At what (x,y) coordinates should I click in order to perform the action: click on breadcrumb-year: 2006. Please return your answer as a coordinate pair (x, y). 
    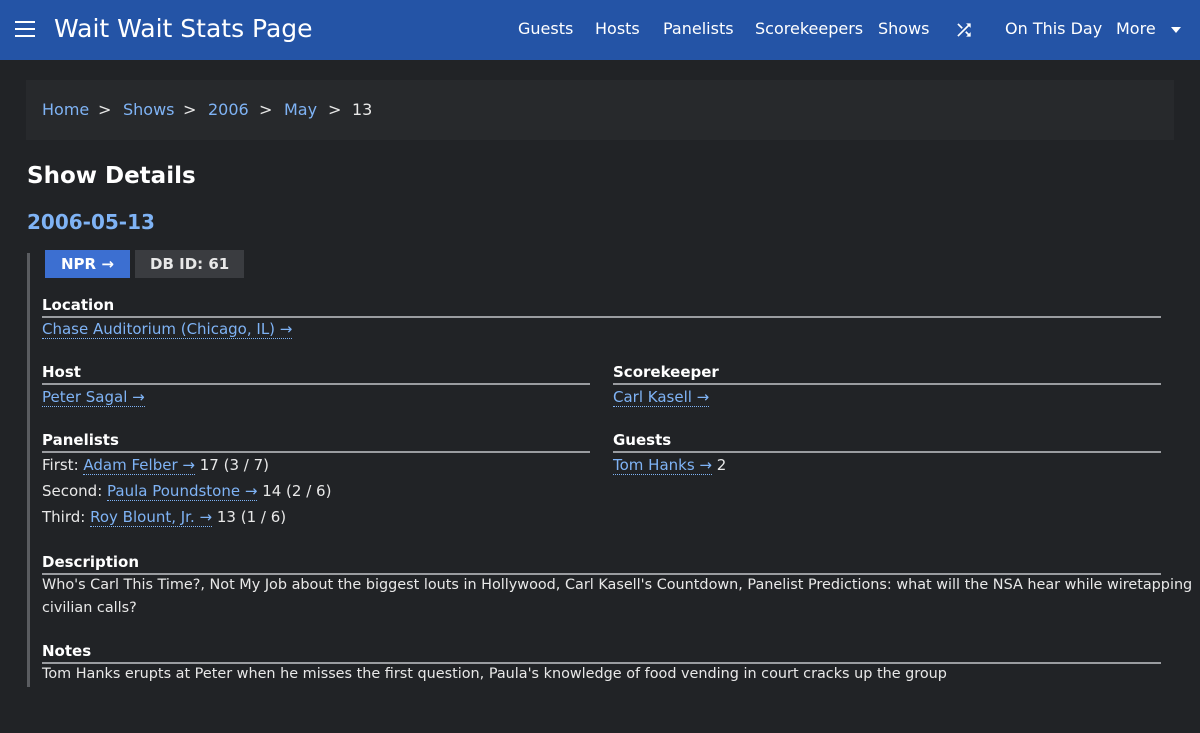
    Looking at the image, I should click on (228, 109).